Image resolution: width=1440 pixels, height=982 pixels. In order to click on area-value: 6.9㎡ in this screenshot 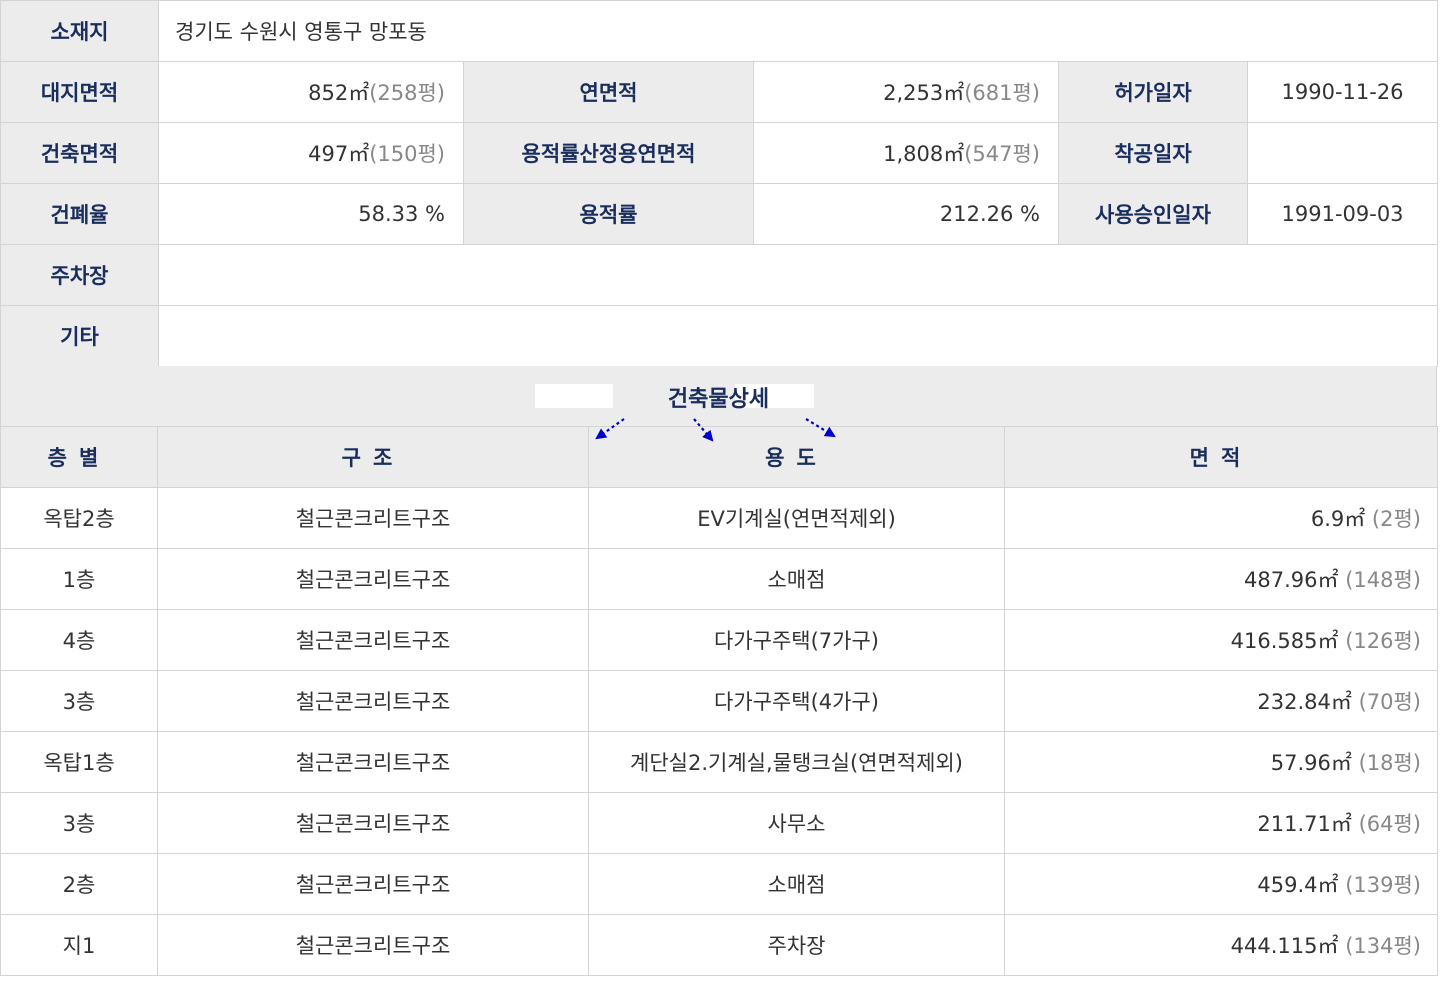, I will do `click(1338, 519)`.